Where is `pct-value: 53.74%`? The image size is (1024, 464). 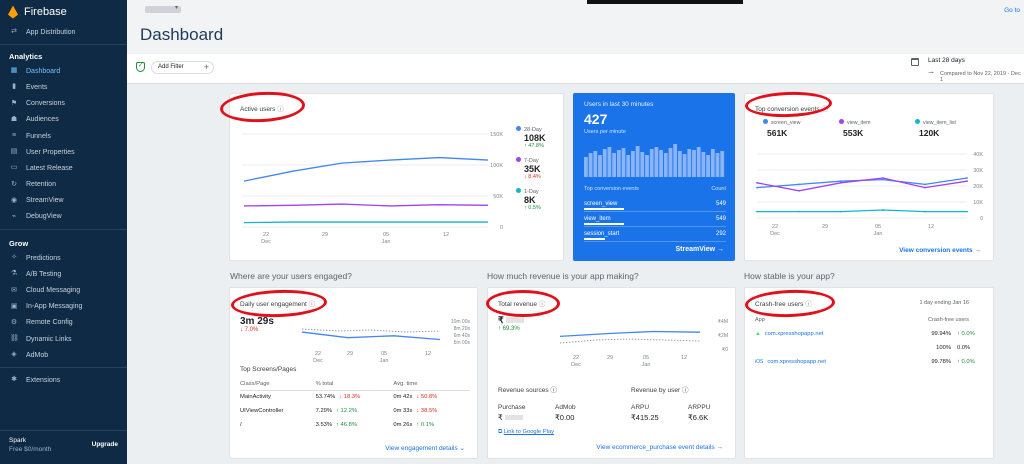 pct-value: 53.74% is located at coordinates (325, 397).